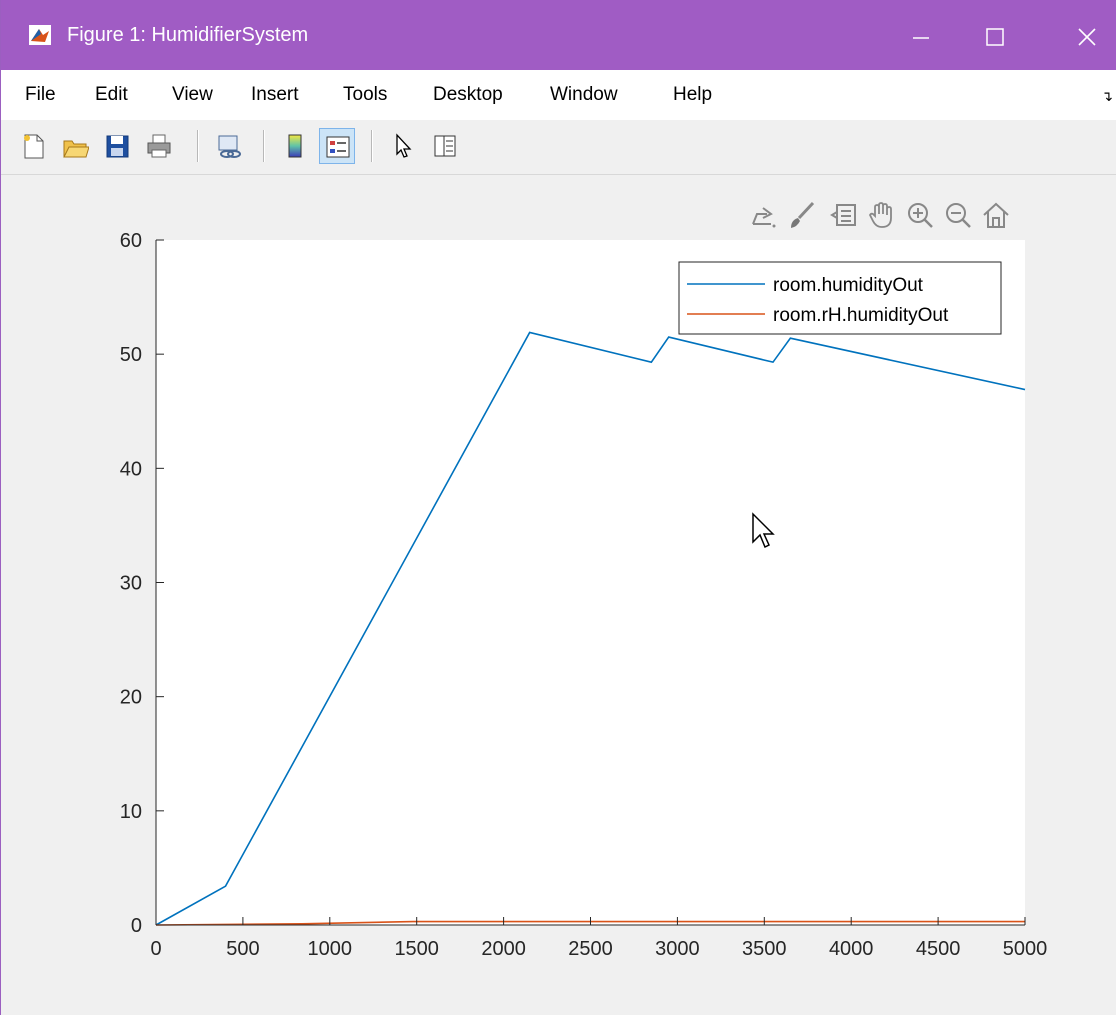 The width and height of the screenshot is (1116, 1015). I want to click on y-tick-label: 50, so click(131, 355).